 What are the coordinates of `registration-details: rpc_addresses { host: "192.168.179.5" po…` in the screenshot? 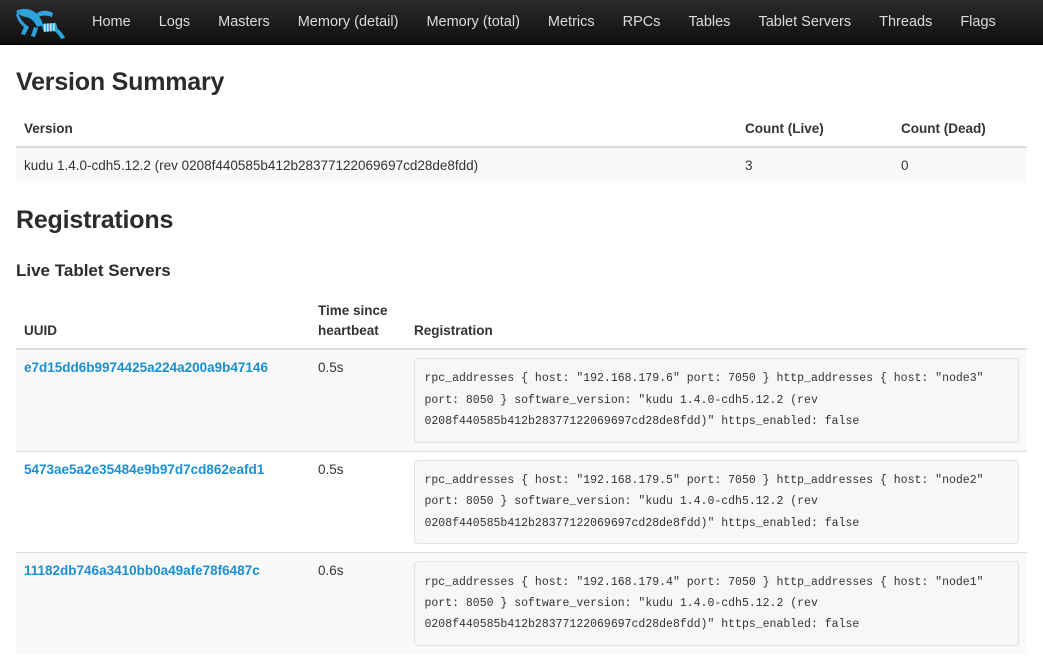 It's located at (716, 502).